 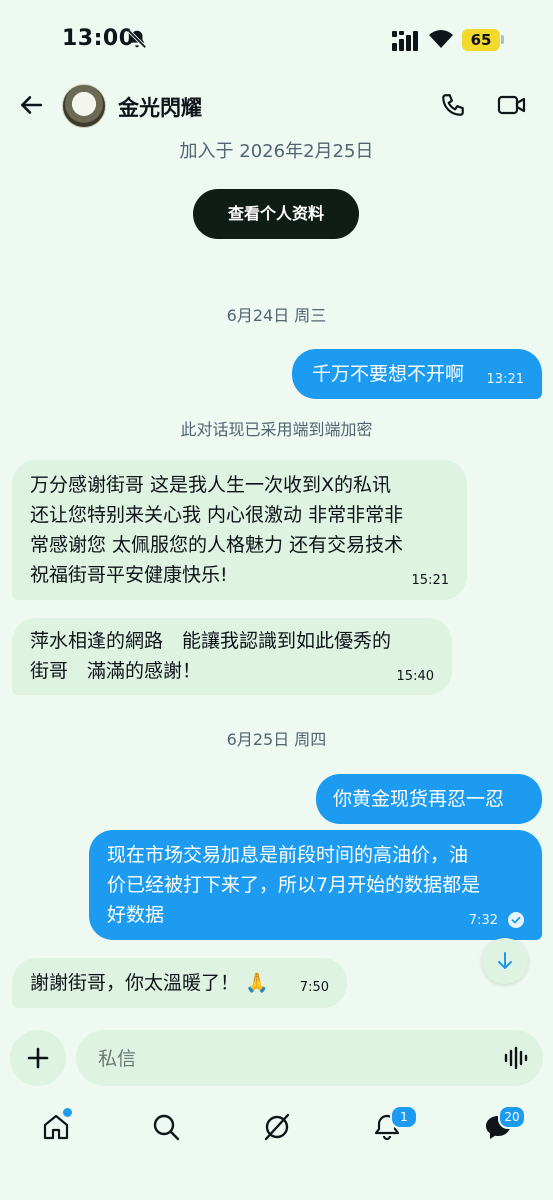 What do you see at coordinates (276, 315) in the screenshot?
I see `date-separator: 6月24日 周三` at bounding box center [276, 315].